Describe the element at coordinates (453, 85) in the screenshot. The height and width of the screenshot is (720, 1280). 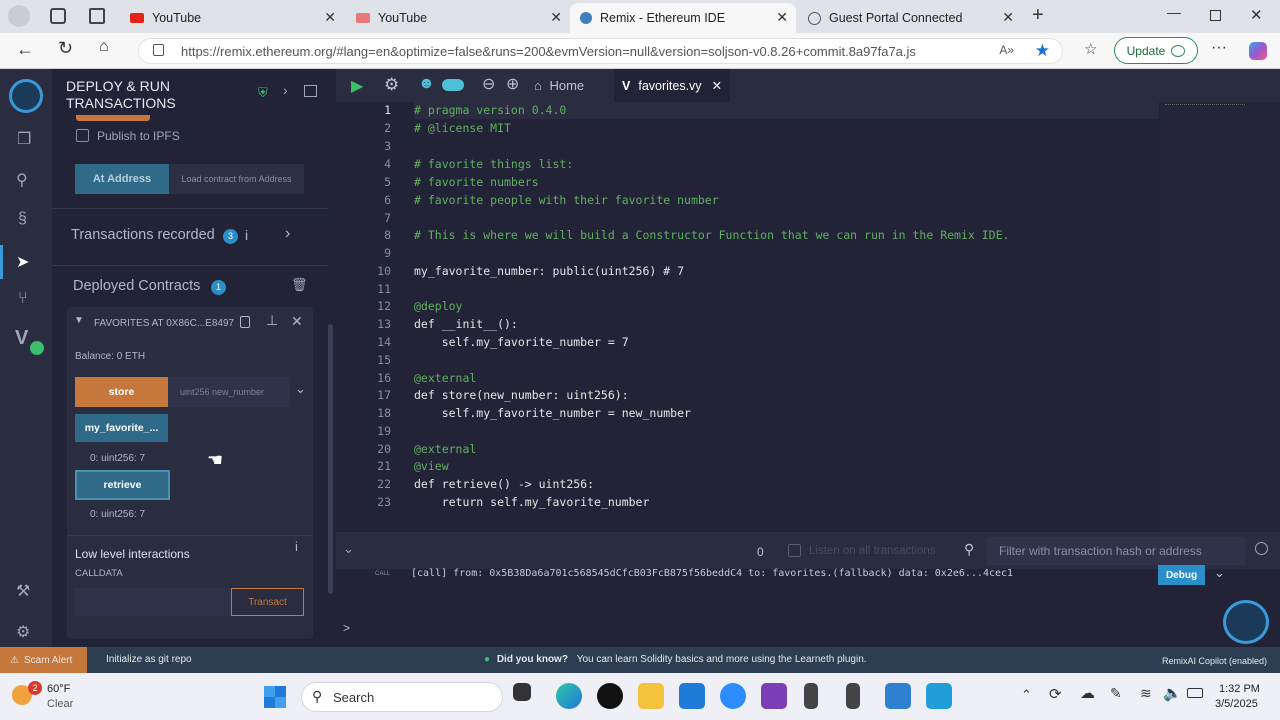
I see `toggle-switch` at that location.